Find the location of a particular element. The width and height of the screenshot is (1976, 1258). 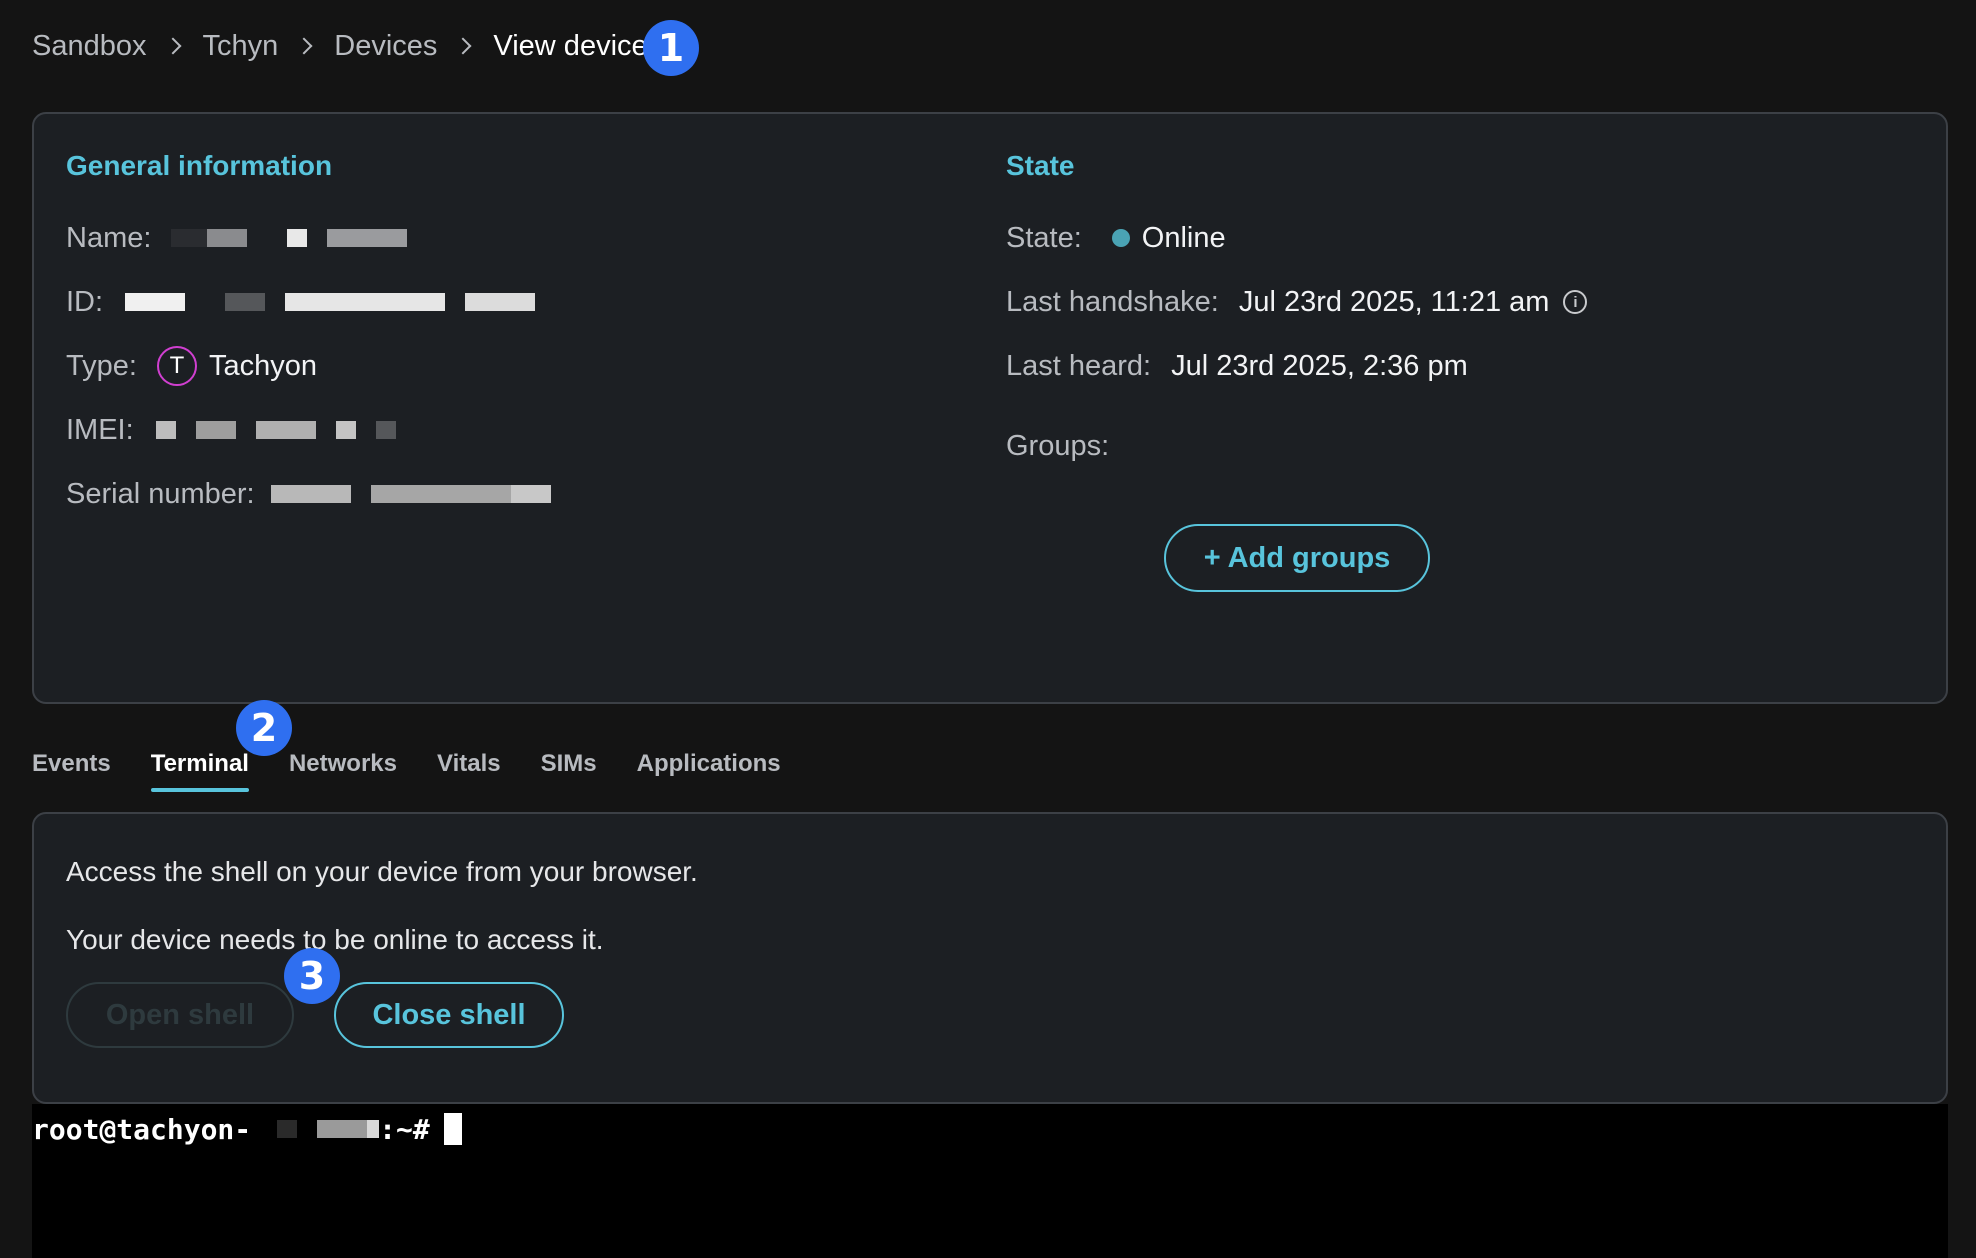

tab-events: Events is located at coordinates (71, 775).